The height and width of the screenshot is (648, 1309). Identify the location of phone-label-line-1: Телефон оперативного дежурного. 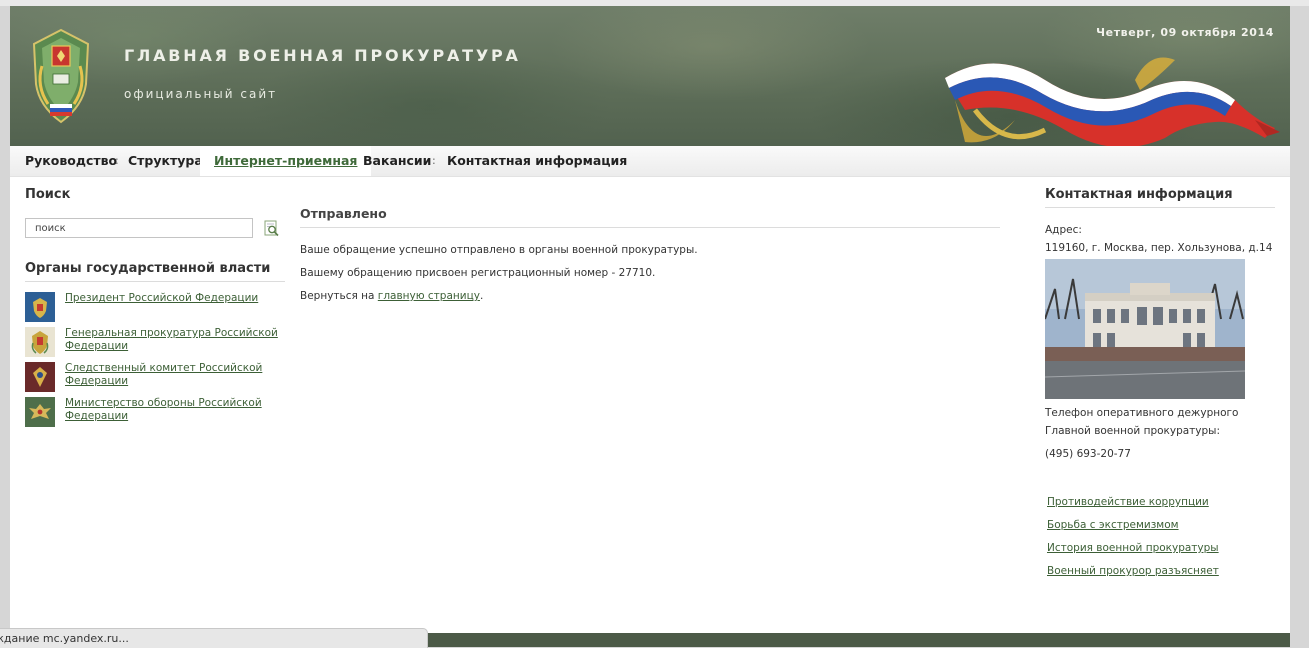
(1142, 413).